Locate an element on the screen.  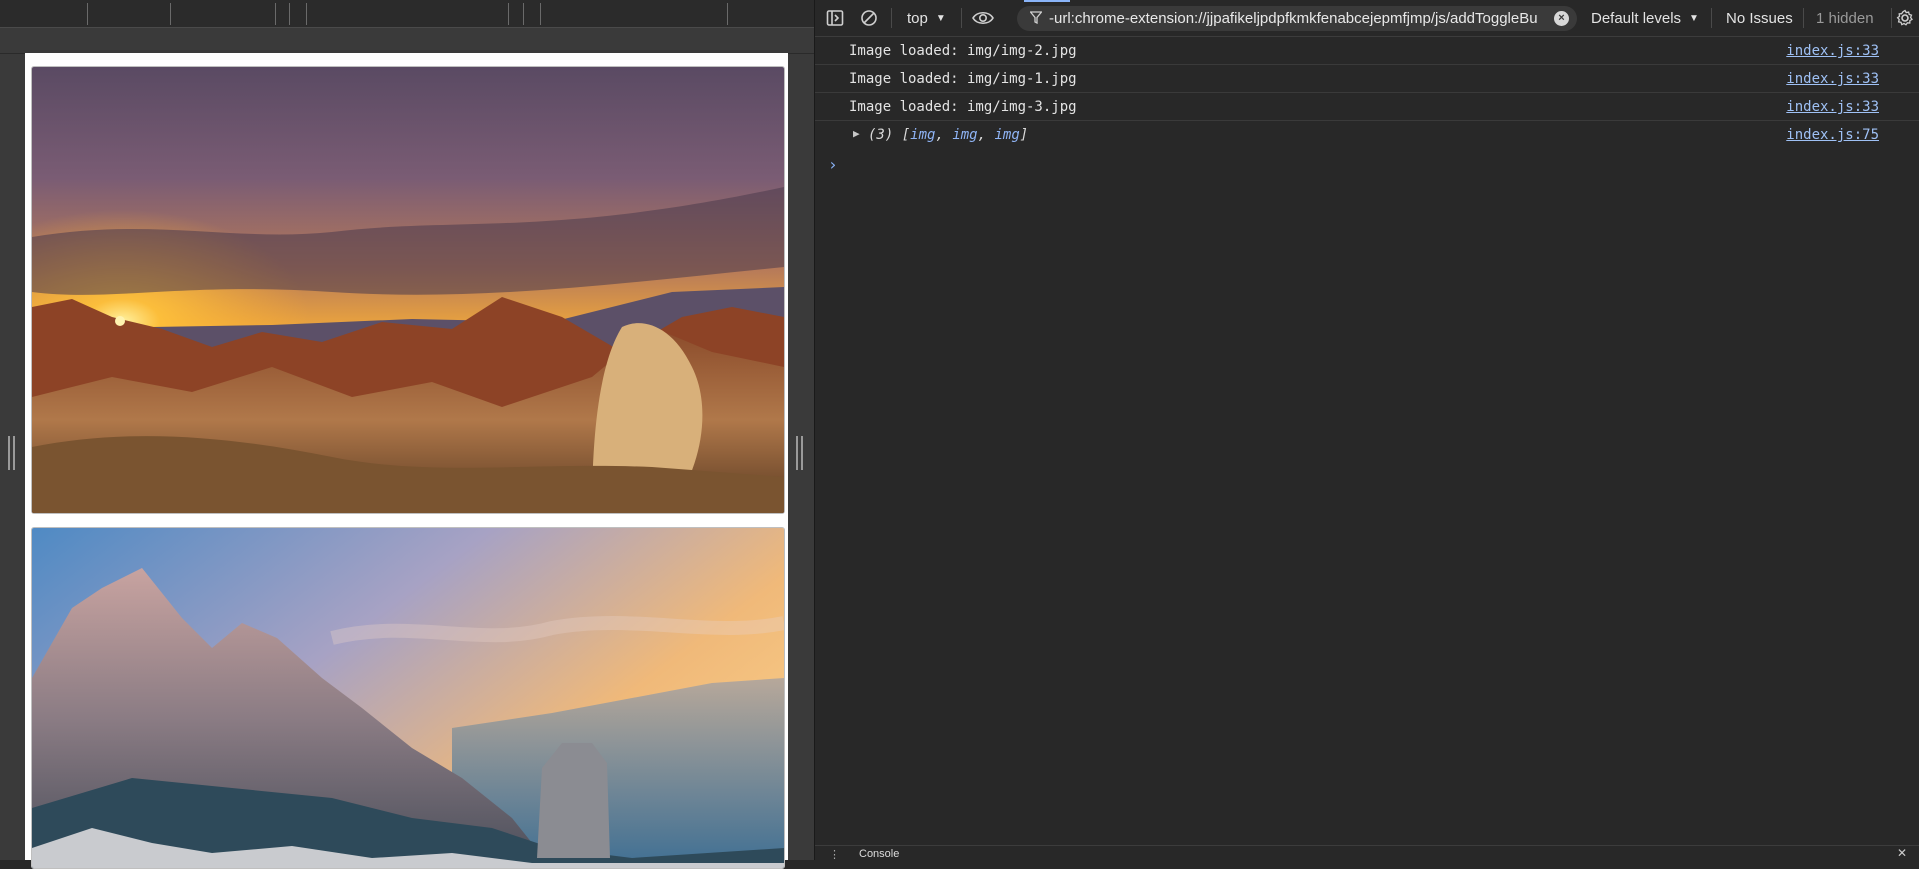
log-levels-dropdown: Default levels ▼ is located at coordinates (1645, 18).